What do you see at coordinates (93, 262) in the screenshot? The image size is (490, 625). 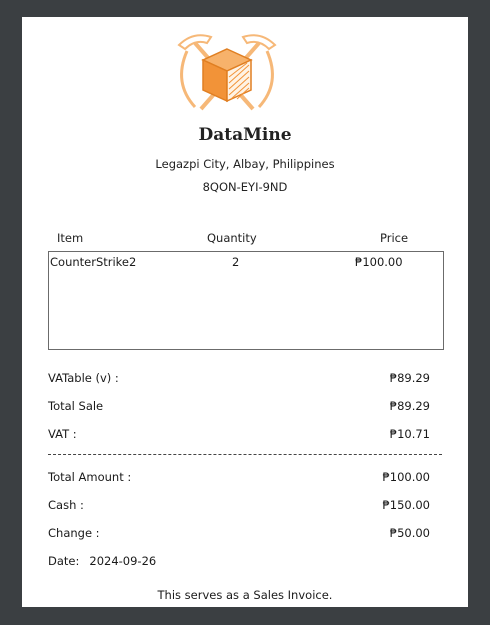 I see `item-name: CounterStrike2` at bounding box center [93, 262].